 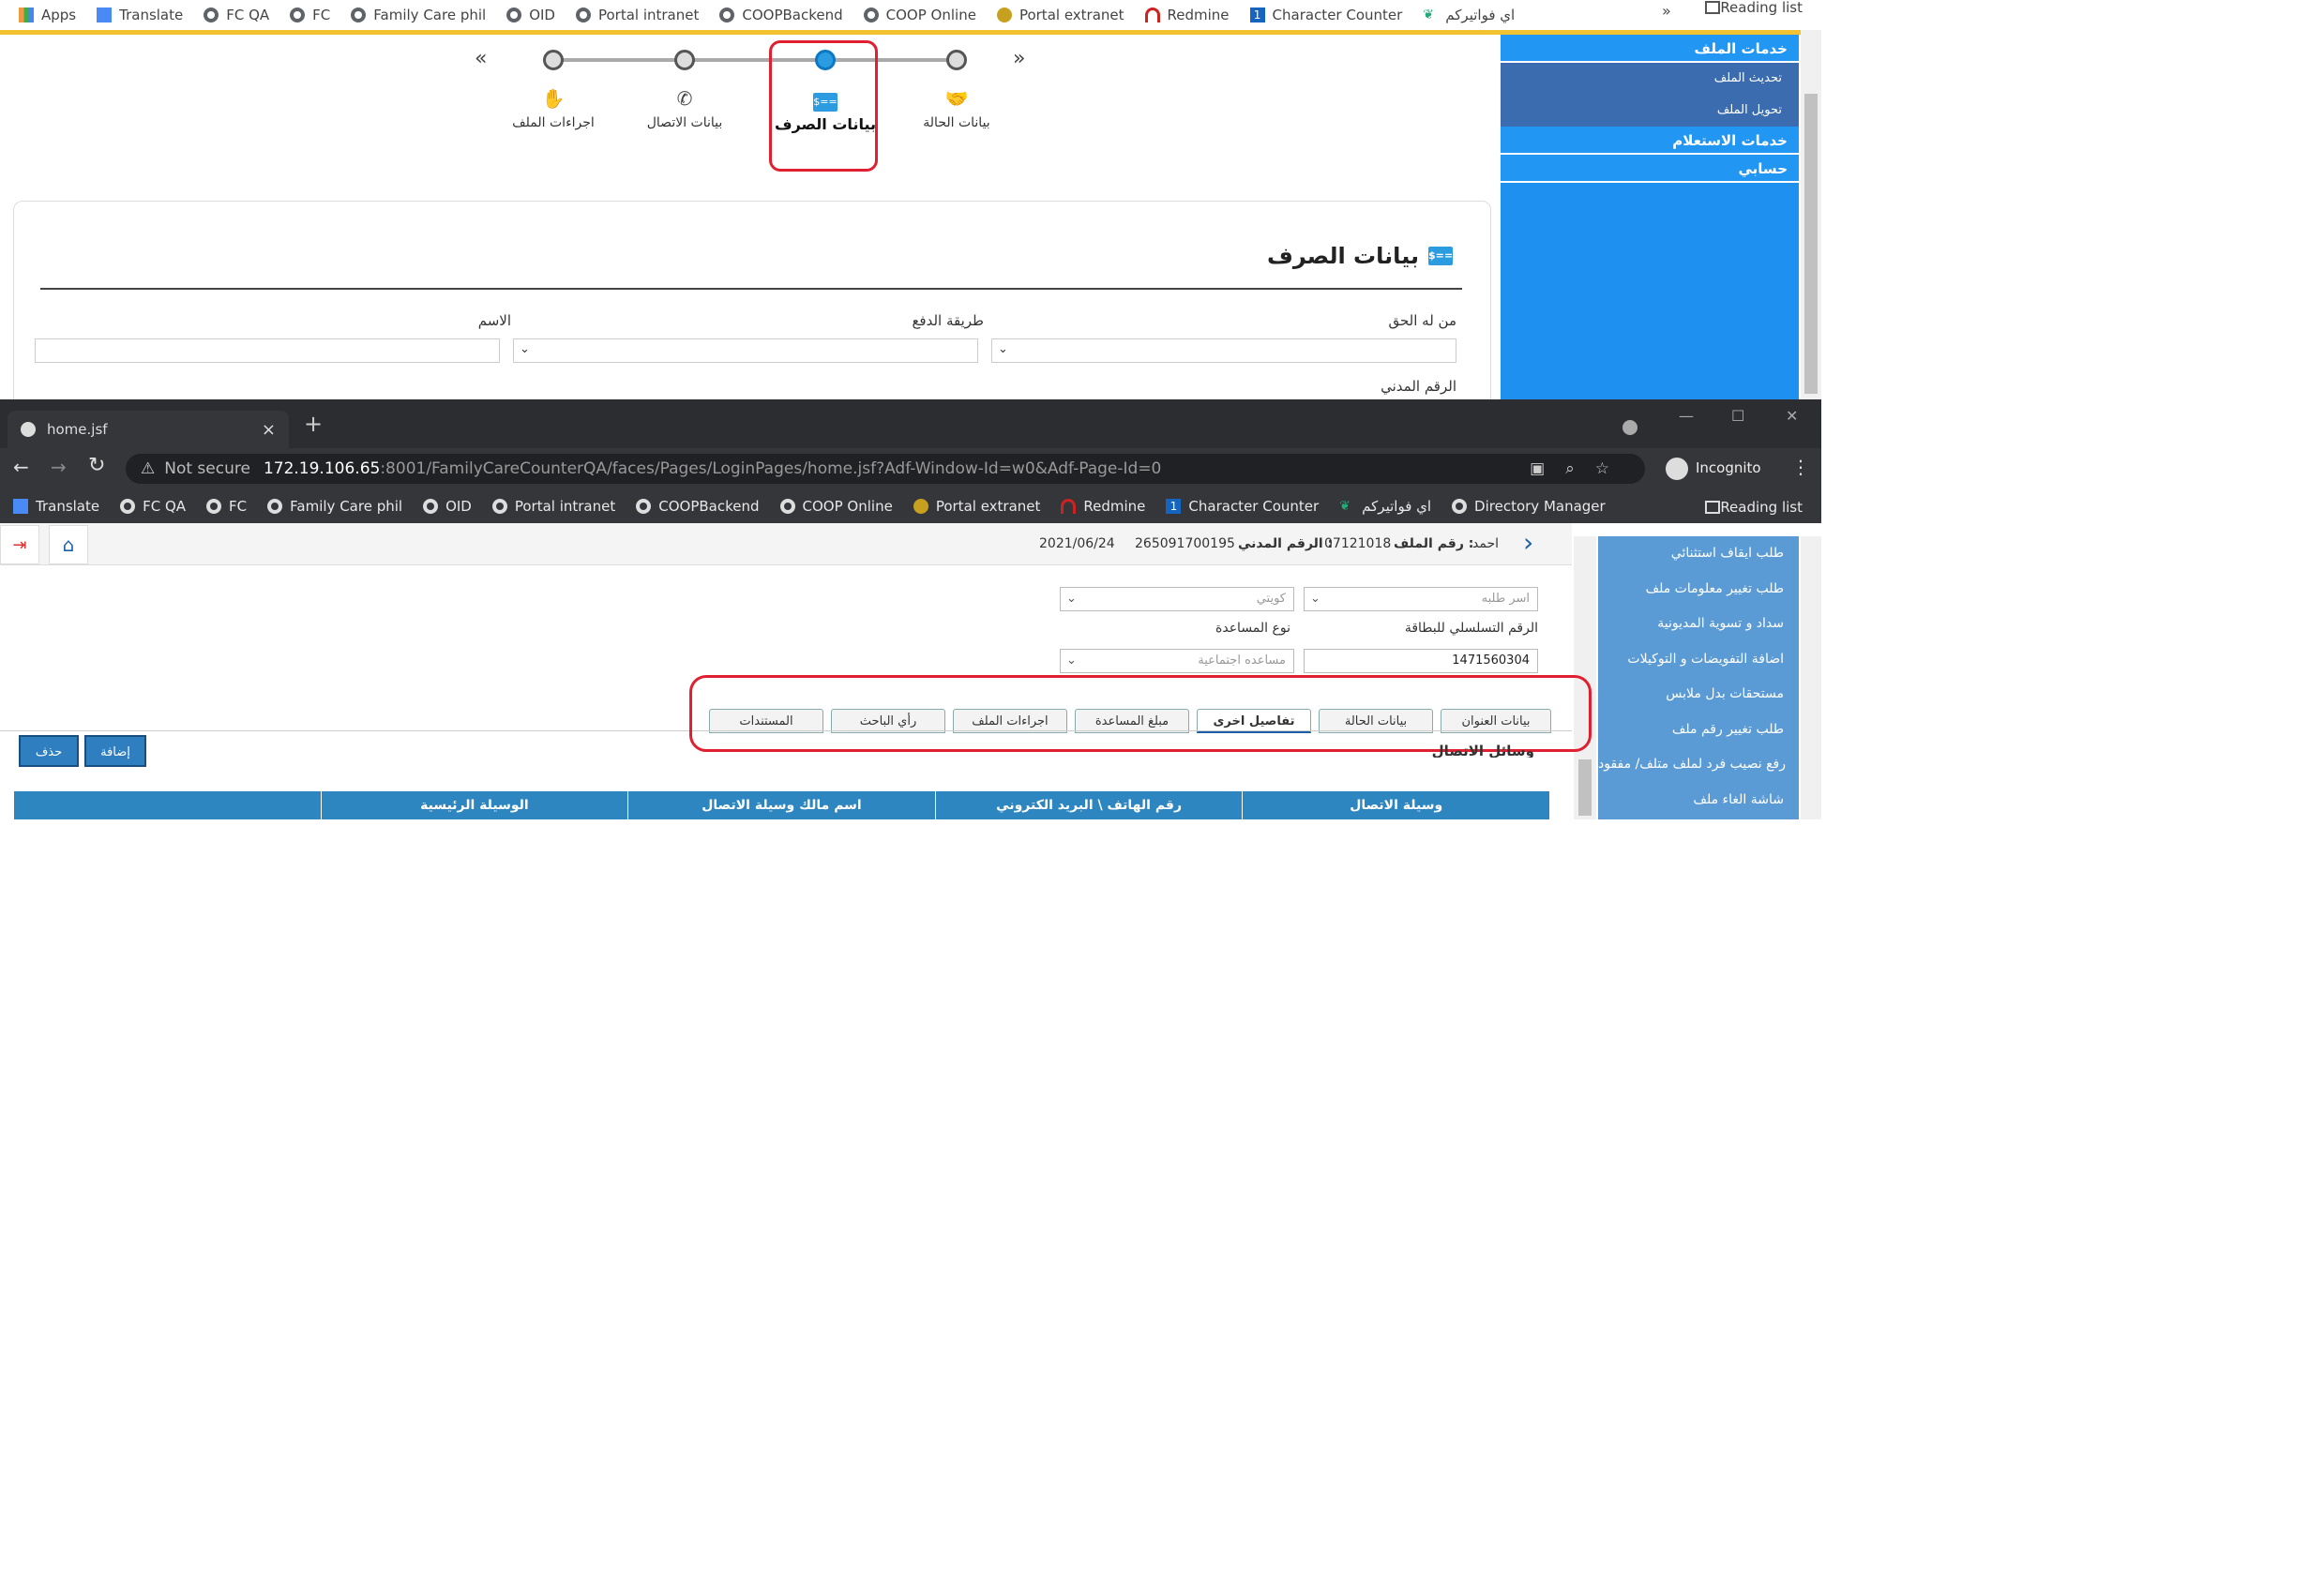 What do you see at coordinates (1698, 554) in the screenshot?
I see `sidebar-item: طلب ايقاف استثنائي` at bounding box center [1698, 554].